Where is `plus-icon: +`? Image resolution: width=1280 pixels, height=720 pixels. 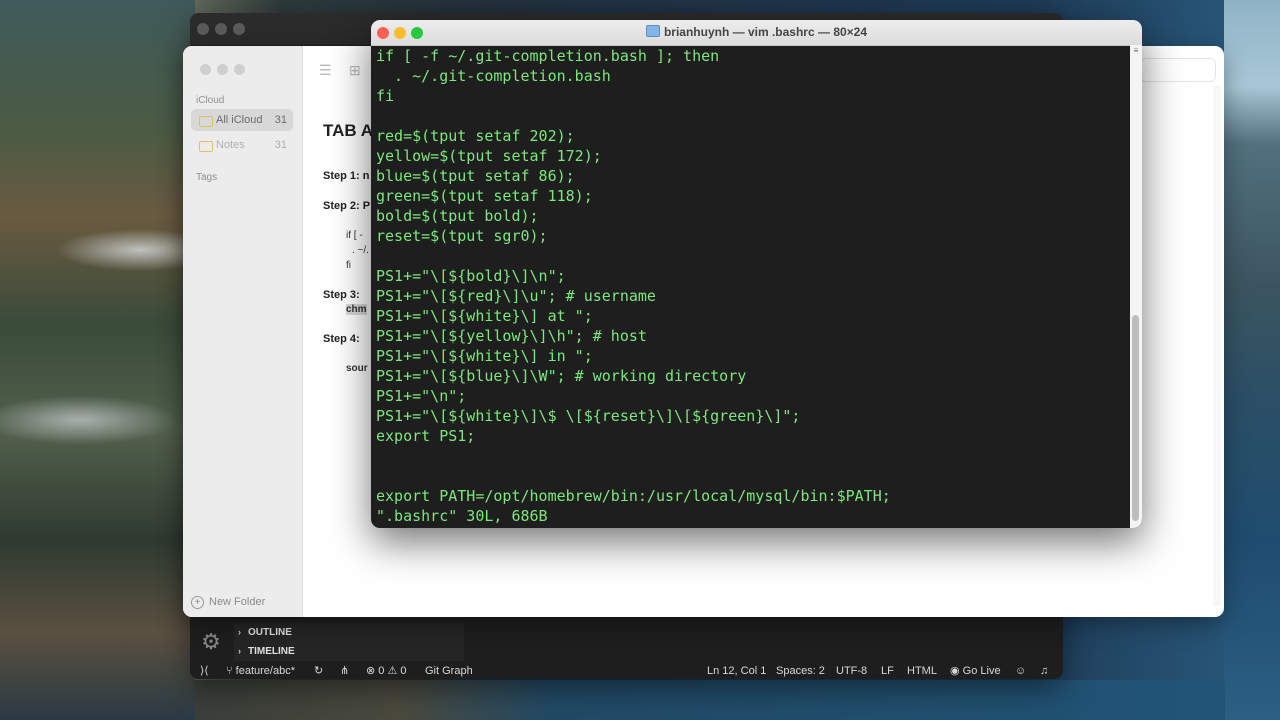 plus-icon: + is located at coordinates (197, 602).